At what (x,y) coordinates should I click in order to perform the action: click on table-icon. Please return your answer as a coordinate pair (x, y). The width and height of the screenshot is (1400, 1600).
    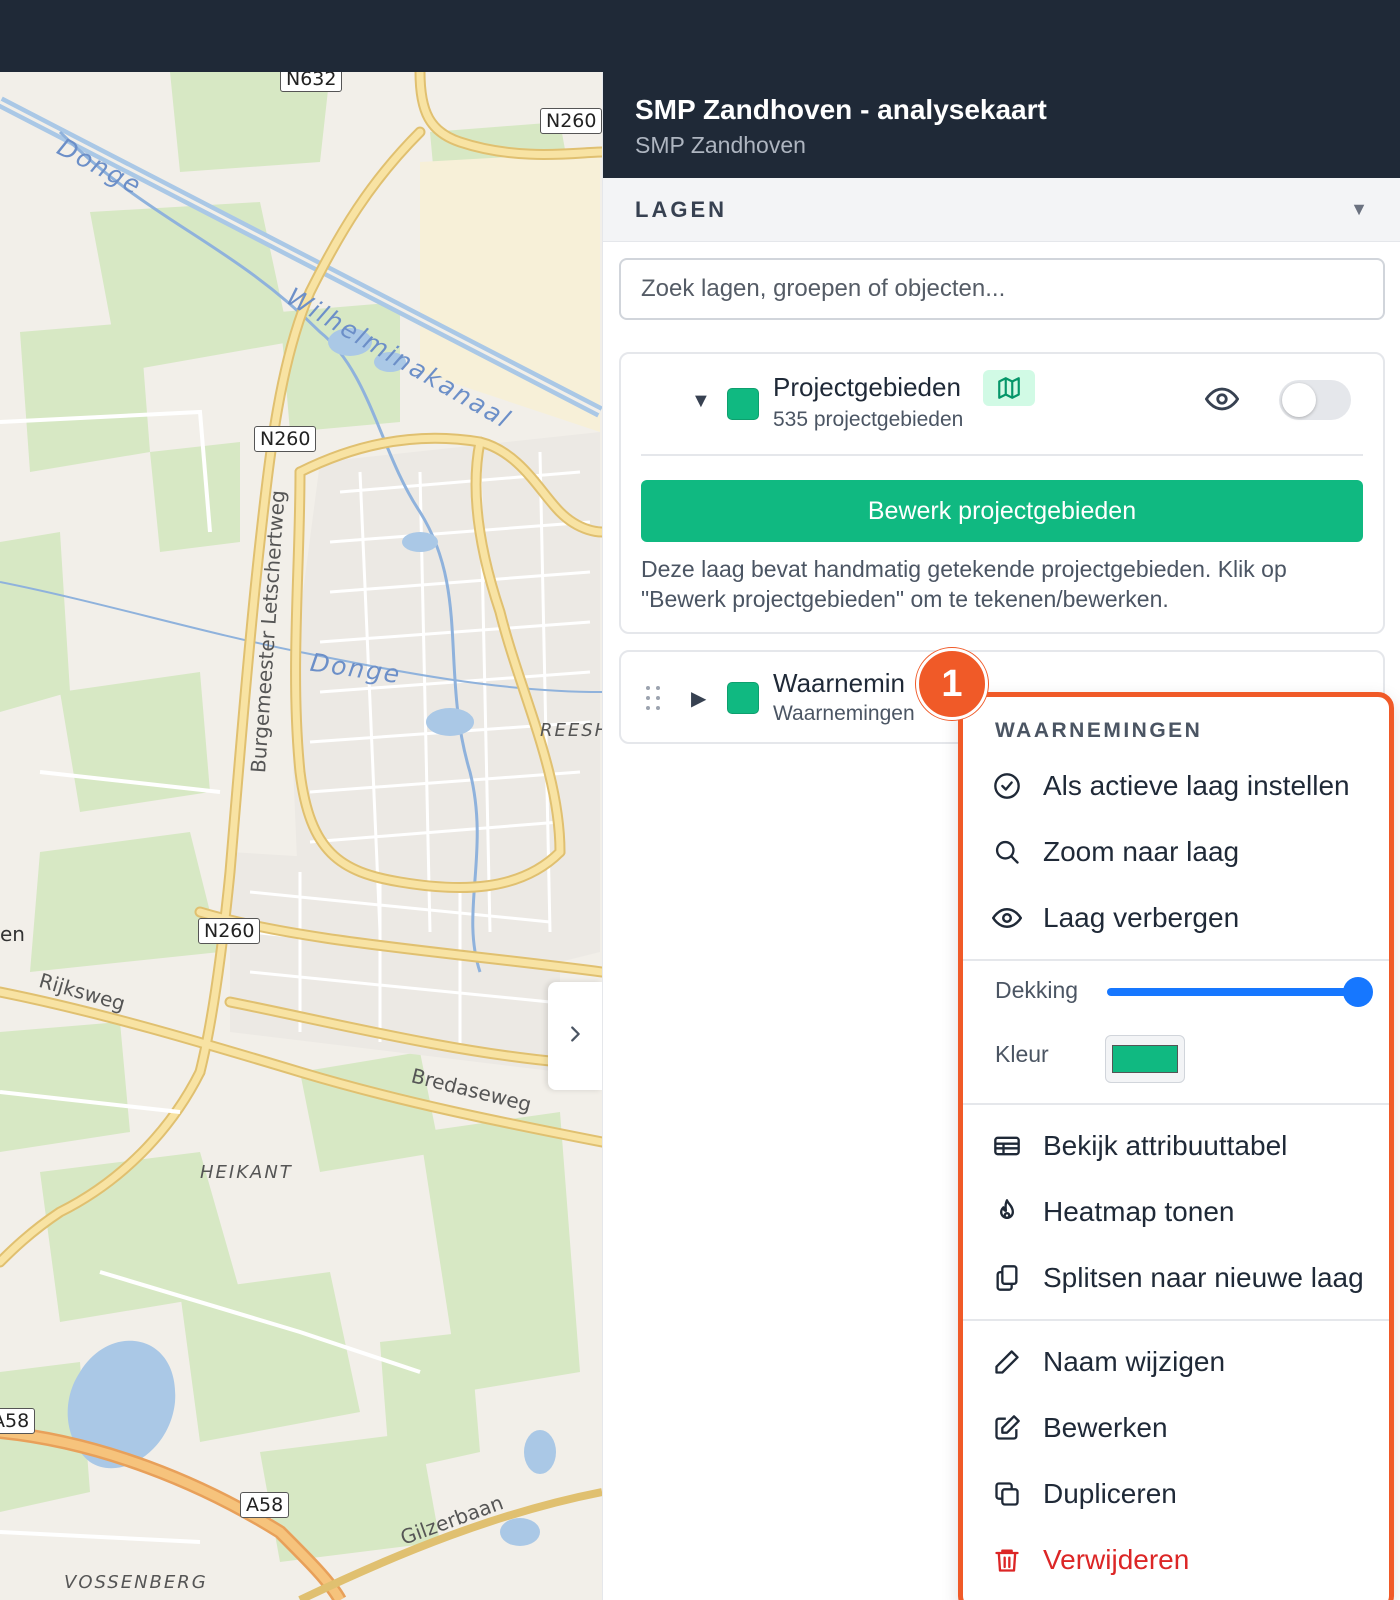
    Looking at the image, I should click on (1007, 1146).